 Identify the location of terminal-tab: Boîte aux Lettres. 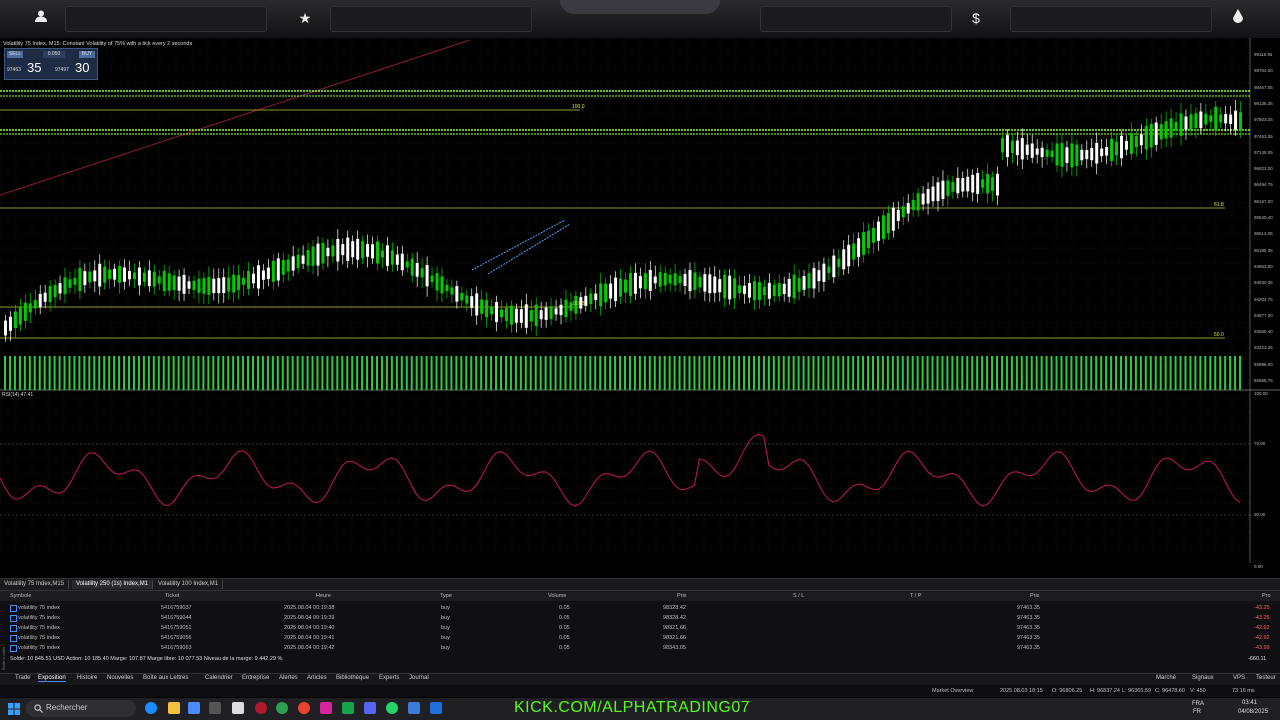
(165, 678).